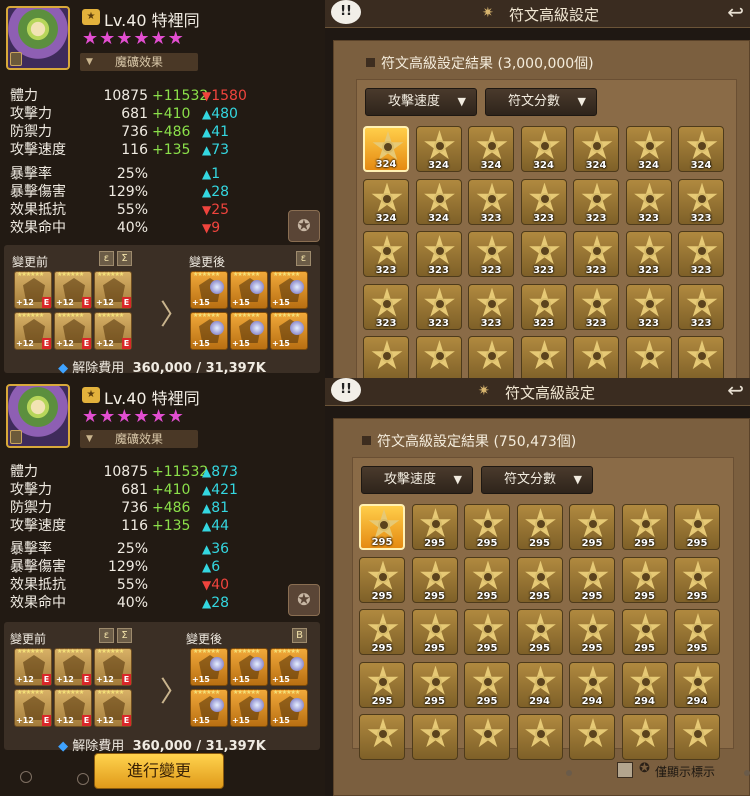 The height and width of the screenshot is (796, 750). I want to click on monster-portrait, so click(38, 38).